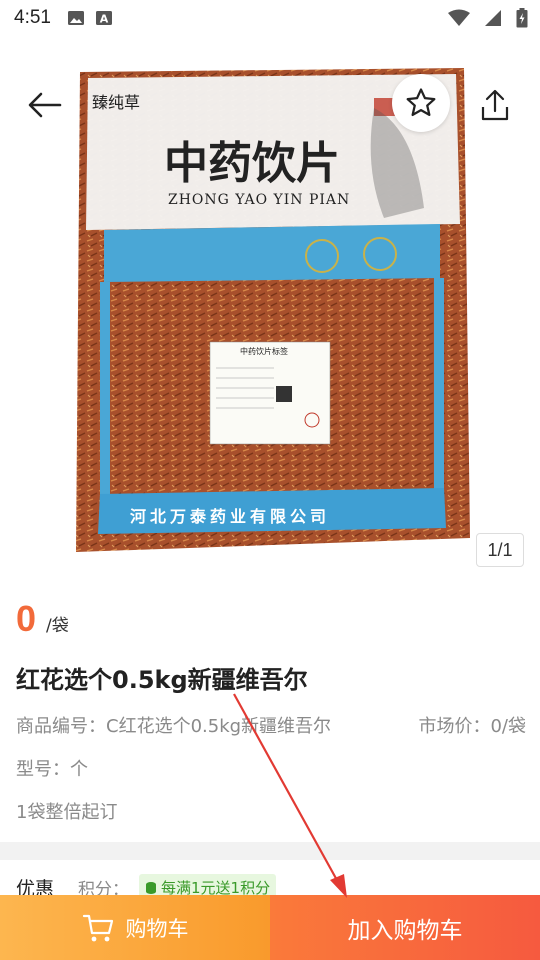 The image size is (540, 960). I want to click on status-time: 4:51, so click(32, 17).